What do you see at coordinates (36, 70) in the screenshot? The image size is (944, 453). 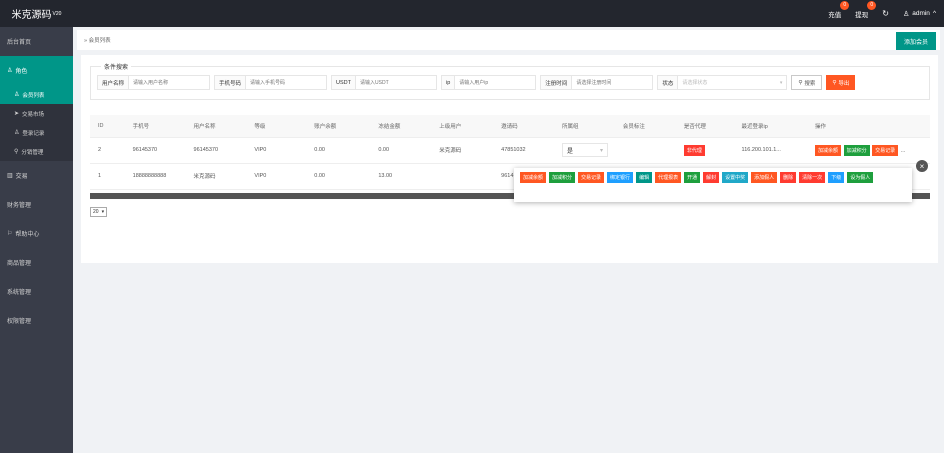 I see `sidebar-item-role: ♙ 角色` at bounding box center [36, 70].